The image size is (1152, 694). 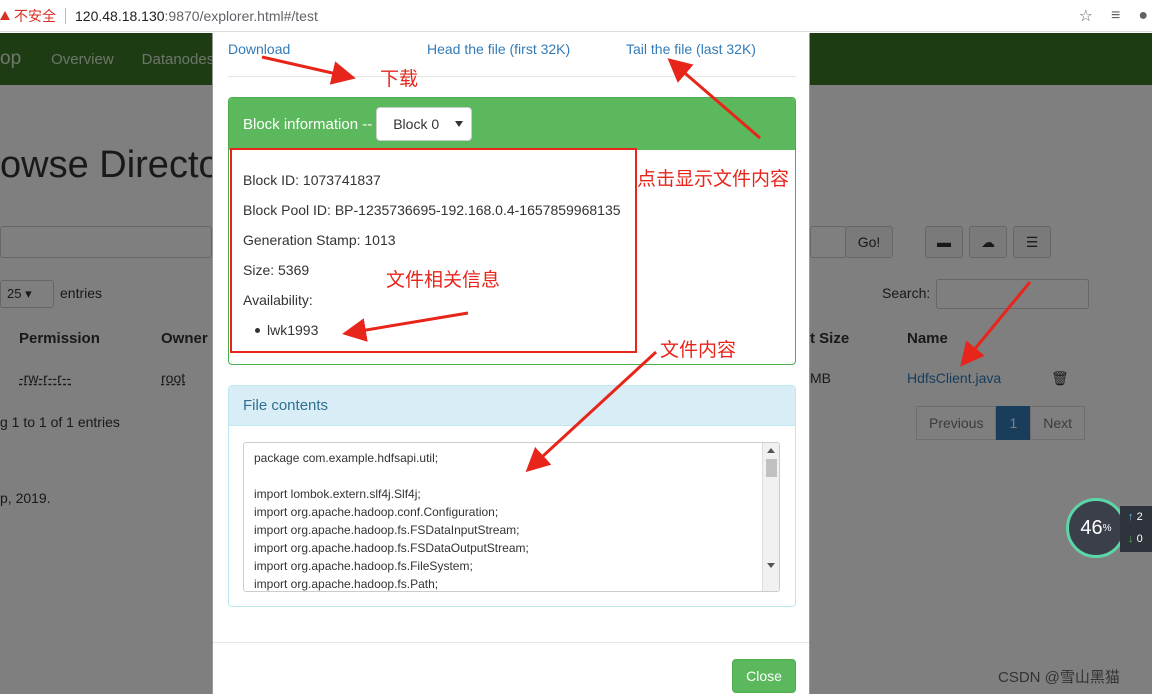 I want to click on download-speed: 0, so click(x=1139, y=539).